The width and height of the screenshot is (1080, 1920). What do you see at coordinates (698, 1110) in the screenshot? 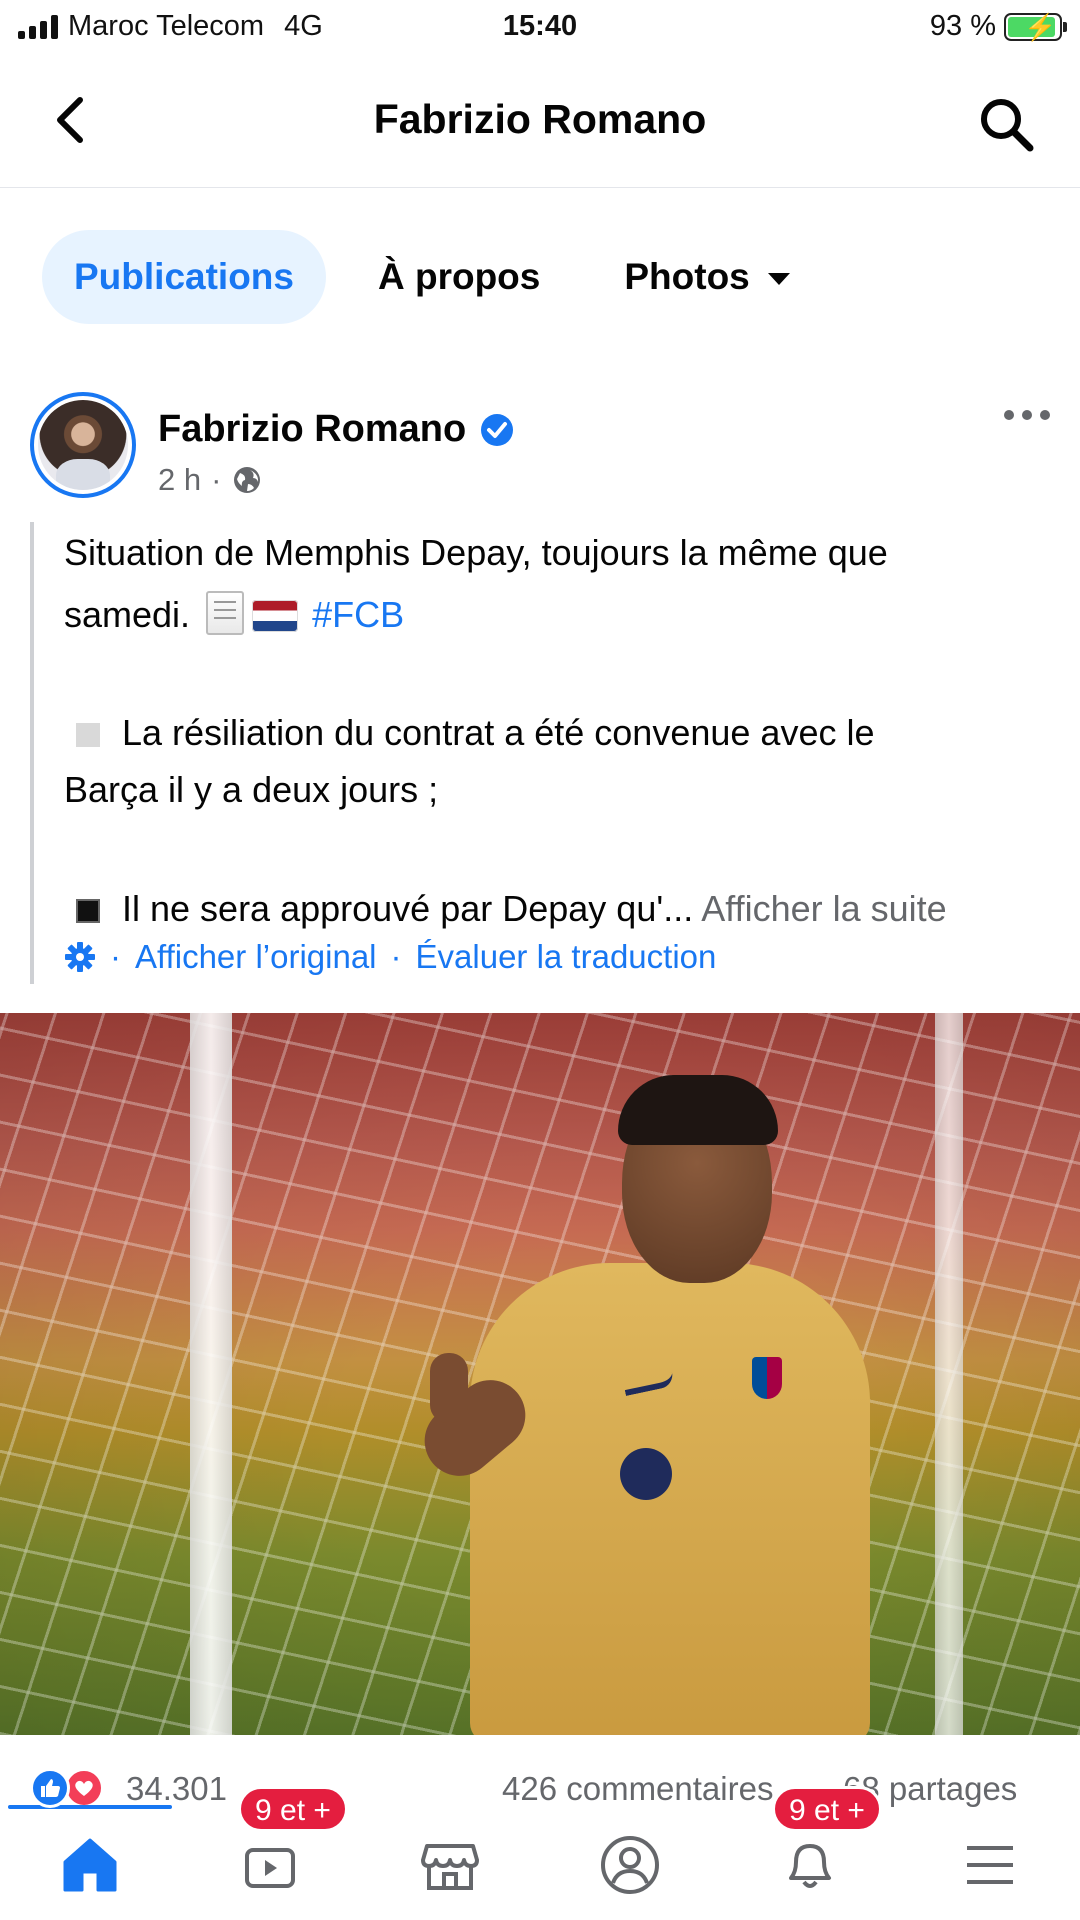
I see `player-hair-graphic` at bounding box center [698, 1110].